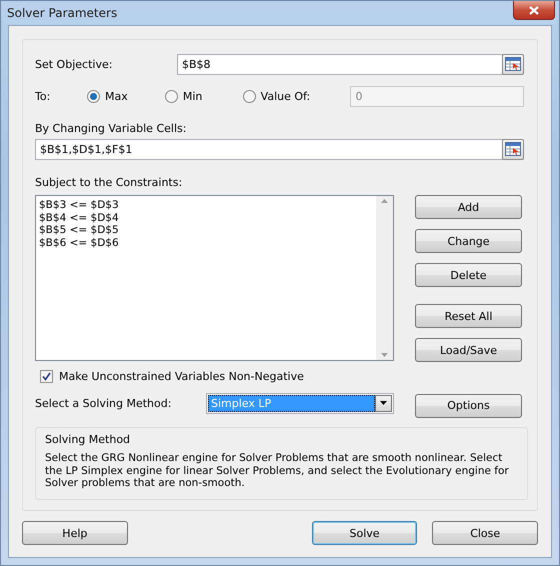  I want to click on constraint-item: $B$5 <= $D$5, so click(206, 230).